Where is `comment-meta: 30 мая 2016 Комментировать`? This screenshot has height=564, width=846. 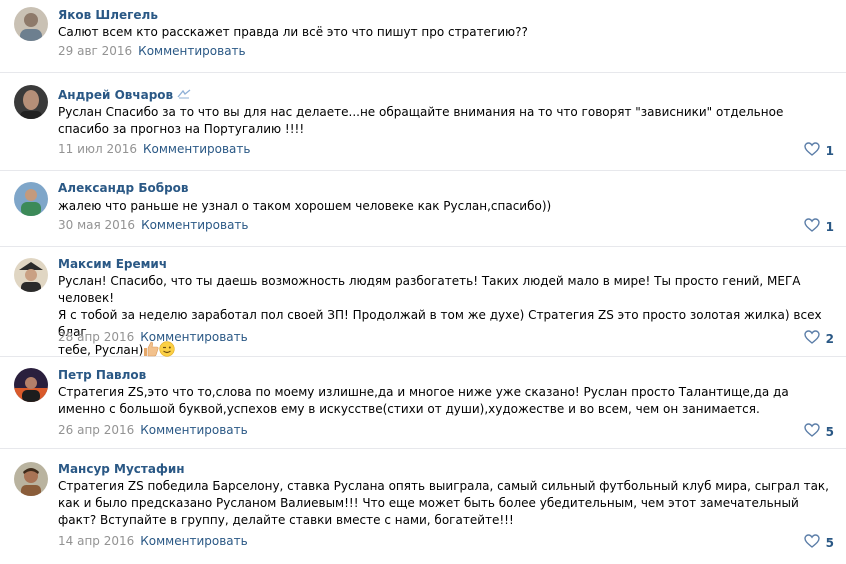
comment-meta: 30 мая 2016 Комментировать is located at coordinates (153, 225).